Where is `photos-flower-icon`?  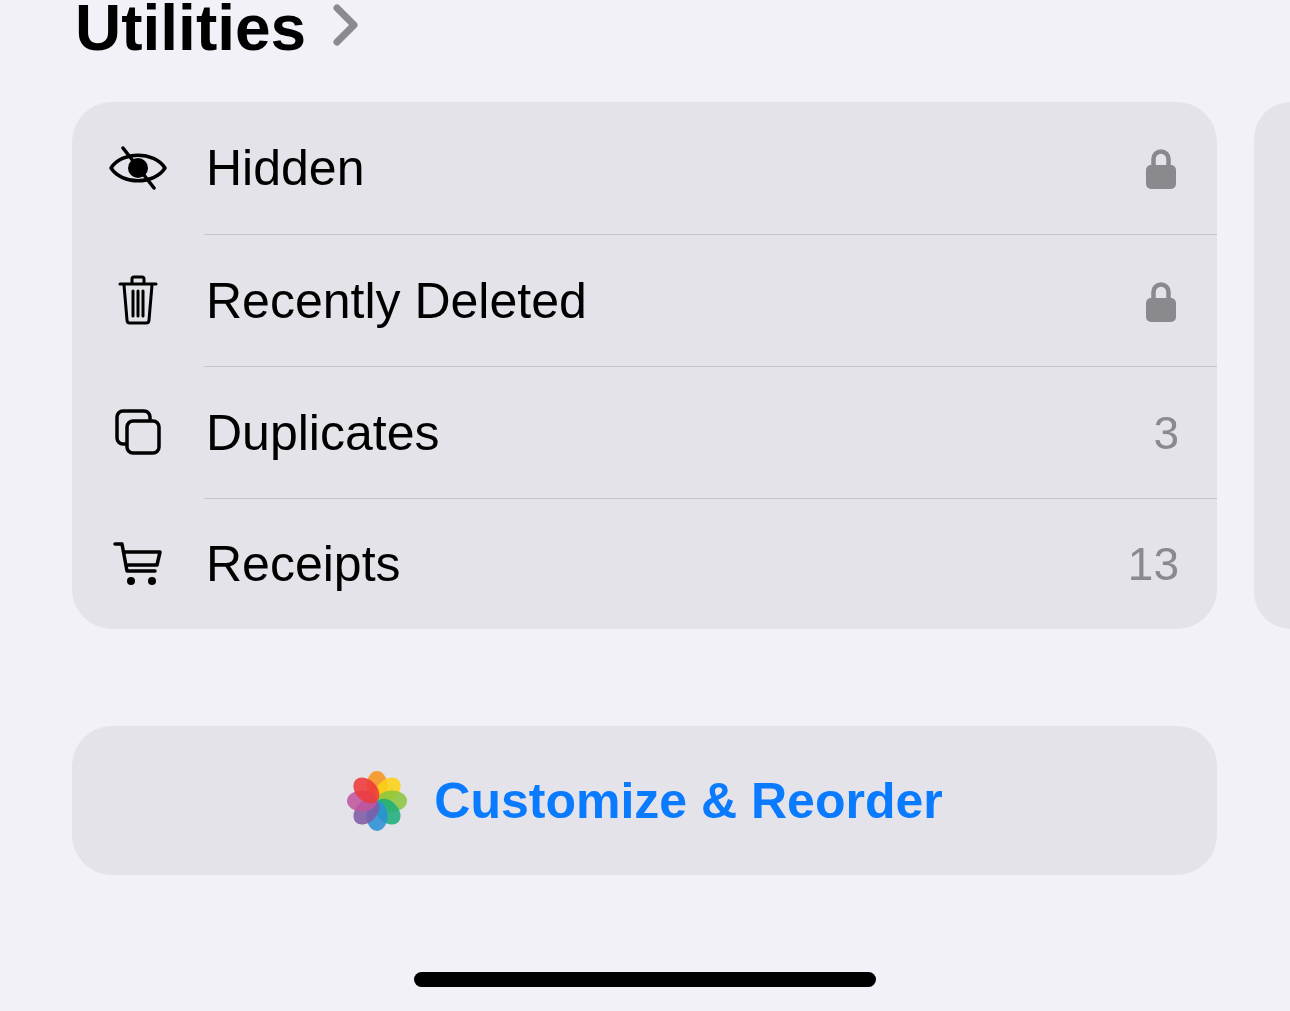
photos-flower-icon is located at coordinates (377, 800).